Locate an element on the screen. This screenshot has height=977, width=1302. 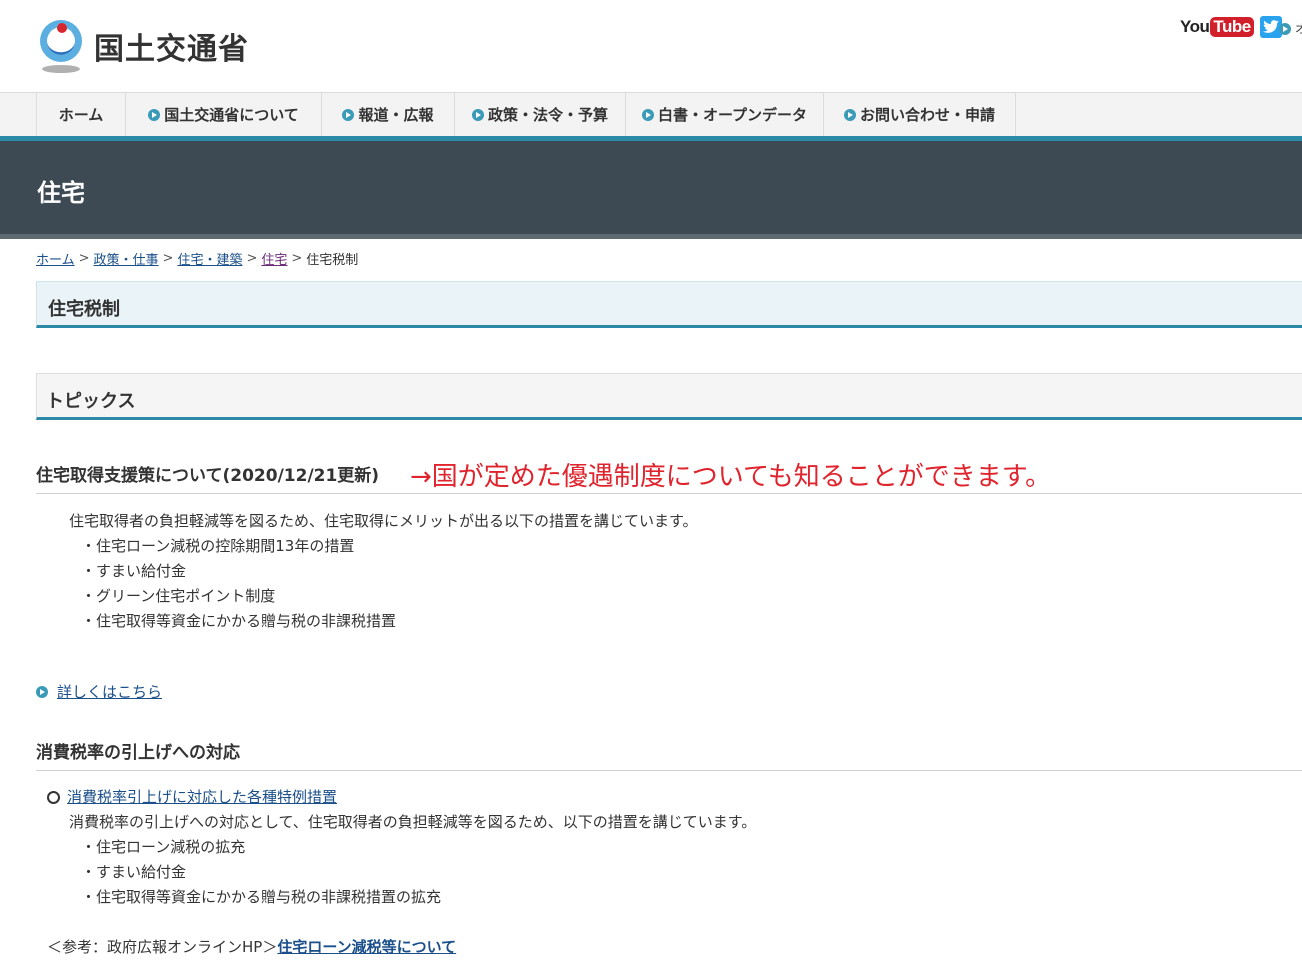
annotation-note: →国が定めた優遇制度についても知ることができます。 is located at coordinates (731, 477).